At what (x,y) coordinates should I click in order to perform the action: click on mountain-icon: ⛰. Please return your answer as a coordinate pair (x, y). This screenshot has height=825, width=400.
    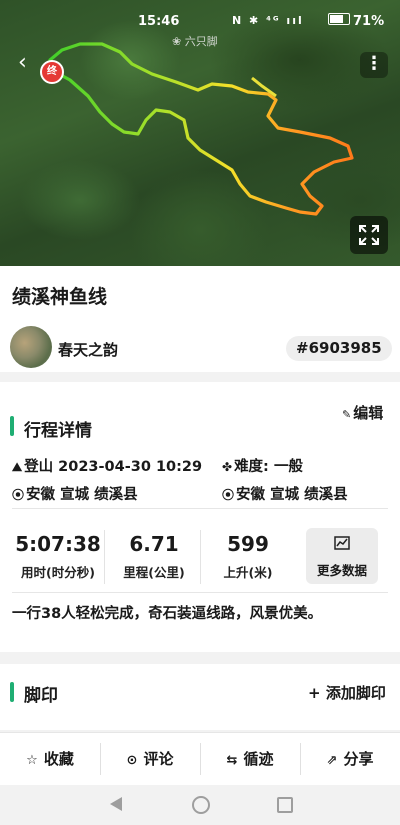
    Looking at the image, I should click on (17, 467).